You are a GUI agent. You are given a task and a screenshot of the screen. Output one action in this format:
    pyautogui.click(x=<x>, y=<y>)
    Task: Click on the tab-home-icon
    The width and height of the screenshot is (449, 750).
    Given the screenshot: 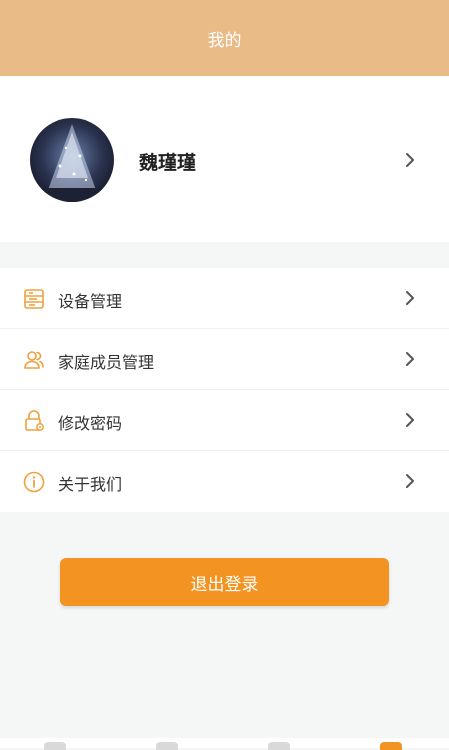 What is the action you would take?
    pyautogui.click(x=55, y=746)
    